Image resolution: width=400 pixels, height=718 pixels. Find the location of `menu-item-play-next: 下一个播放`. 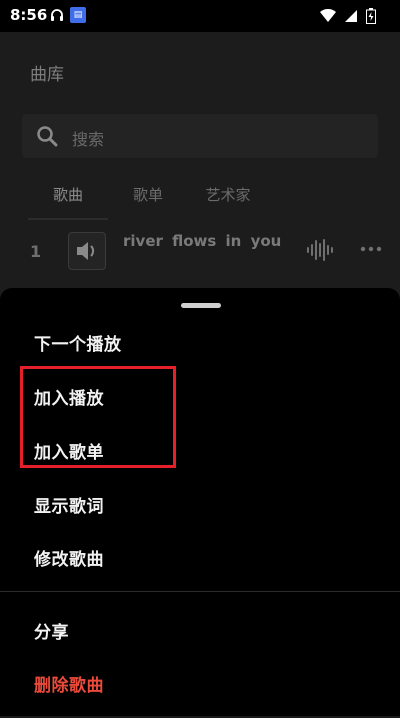

menu-item-play-next: 下一个播放 is located at coordinates (78, 342).